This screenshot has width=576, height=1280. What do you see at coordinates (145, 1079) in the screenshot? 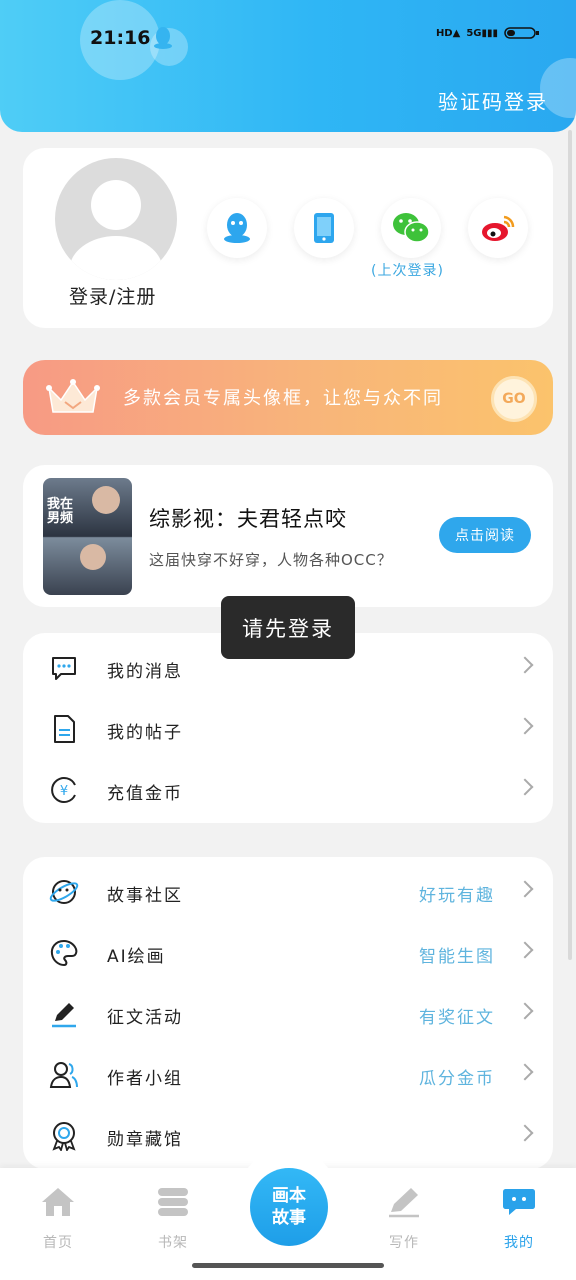
I see `menu-item-label: 作者小组` at bounding box center [145, 1079].